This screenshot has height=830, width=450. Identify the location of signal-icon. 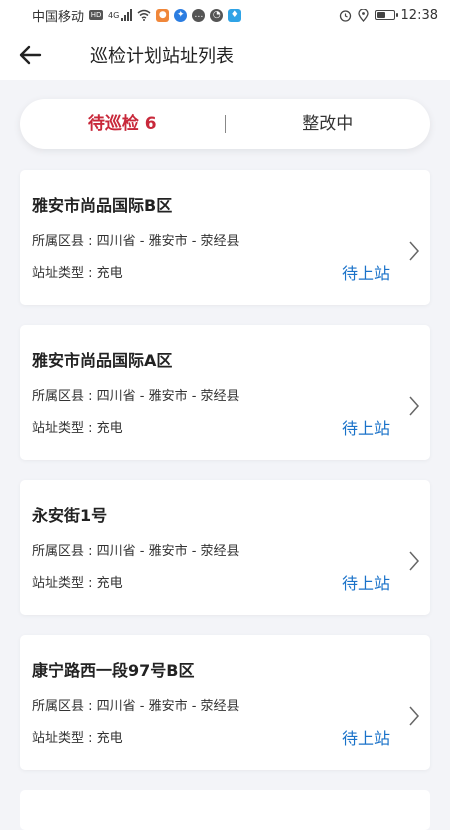
(127, 15).